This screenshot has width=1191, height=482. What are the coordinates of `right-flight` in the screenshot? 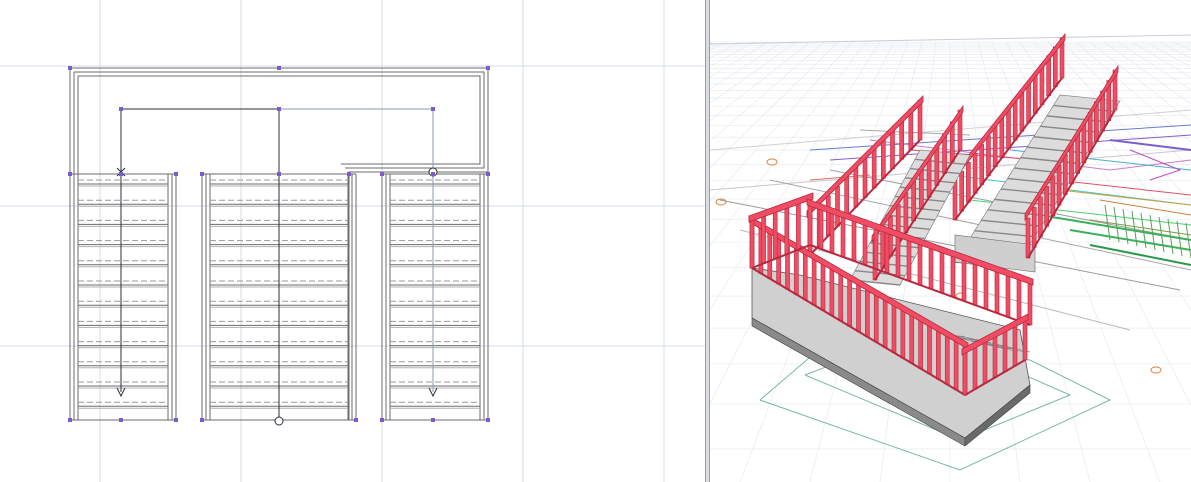 It's located at (435, 297).